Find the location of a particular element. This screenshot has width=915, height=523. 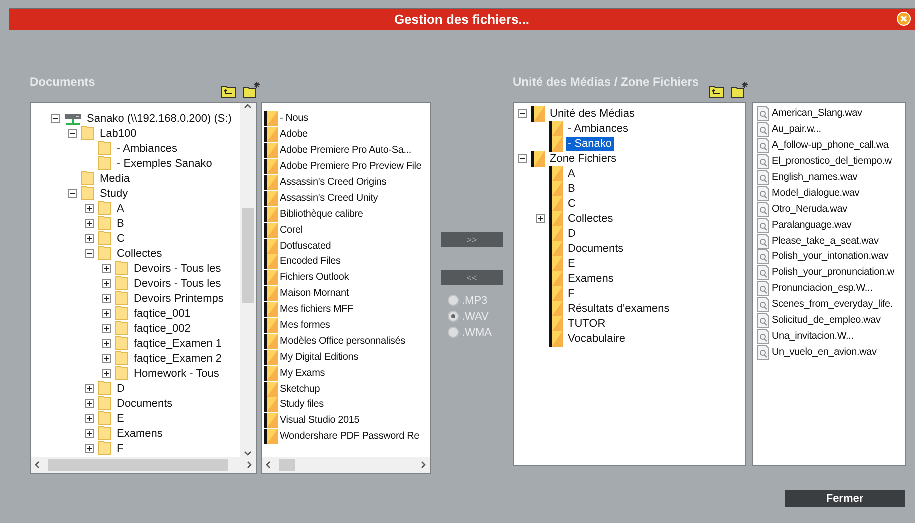

folder-item: Encoded Files is located at coordinates (310, 262).